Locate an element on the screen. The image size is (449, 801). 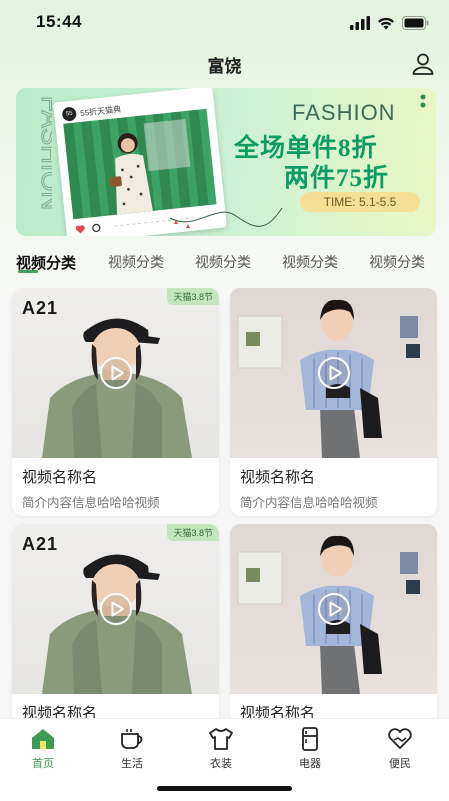
tab-video-category-3: 视频分类 is located at coordinates (223, 262).